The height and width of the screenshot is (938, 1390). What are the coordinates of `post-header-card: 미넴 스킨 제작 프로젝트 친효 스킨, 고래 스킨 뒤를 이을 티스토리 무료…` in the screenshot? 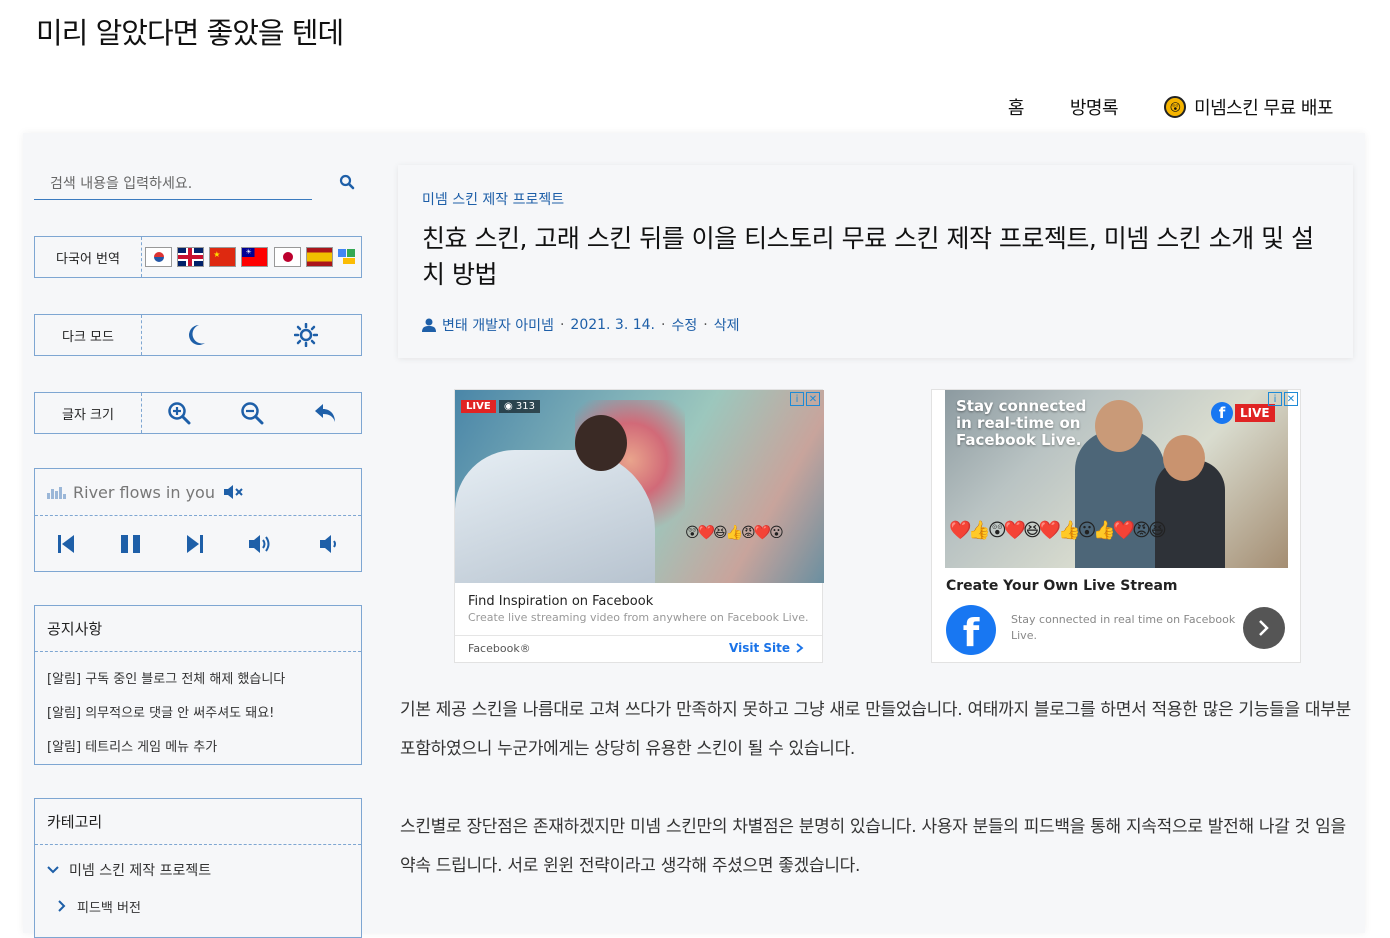 It's located at (875, 261).